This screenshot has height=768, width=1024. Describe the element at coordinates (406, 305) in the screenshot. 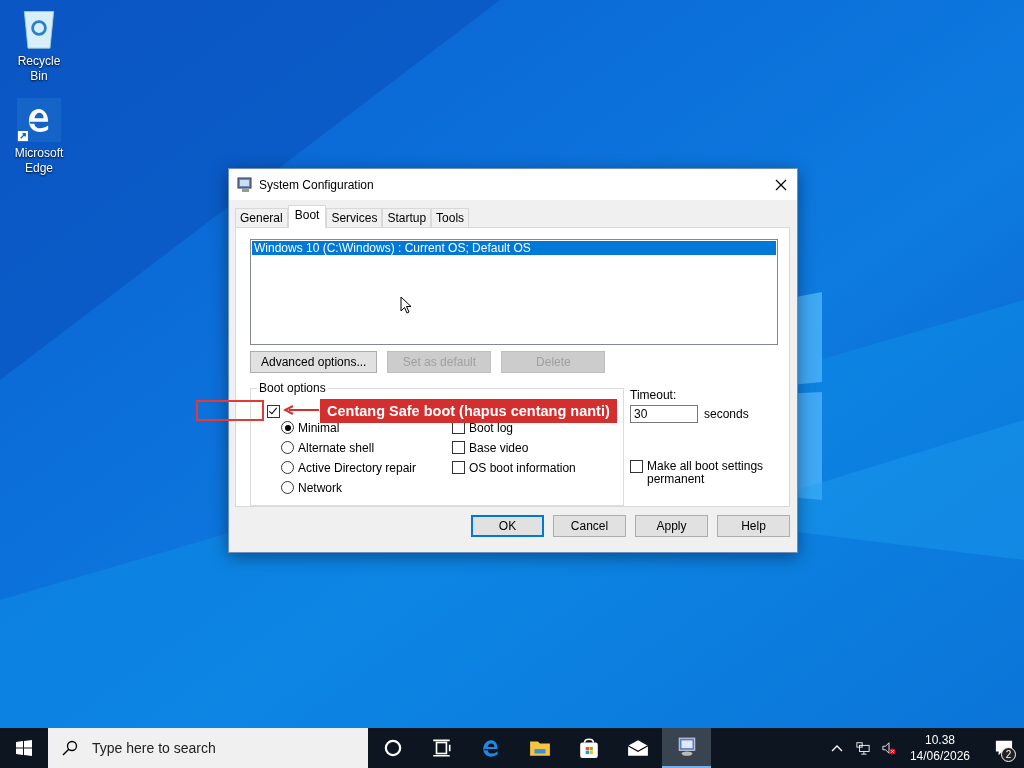

I see `mouse-pointer-icon` at that location.